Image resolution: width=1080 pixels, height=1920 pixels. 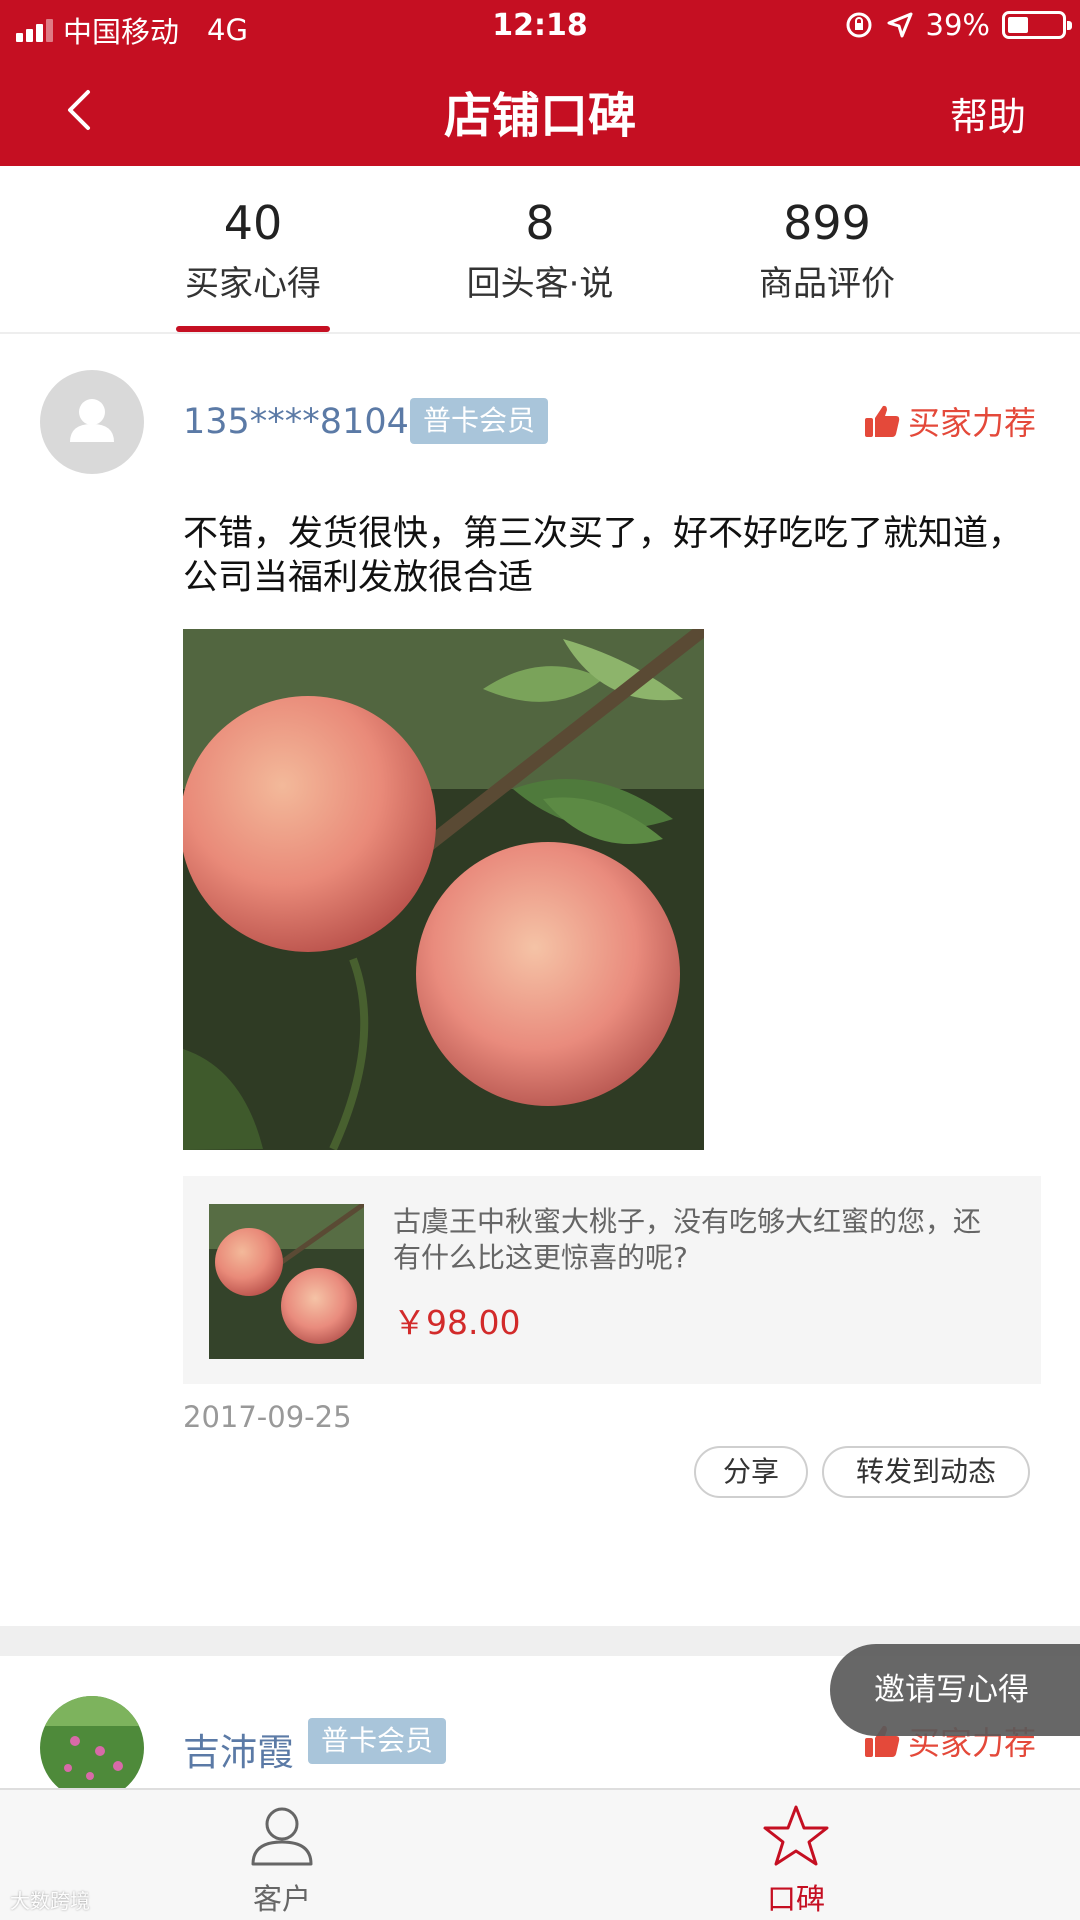 I want to click on forward-to-feed-button: 转发到动态, so click(x=926, y=1472).